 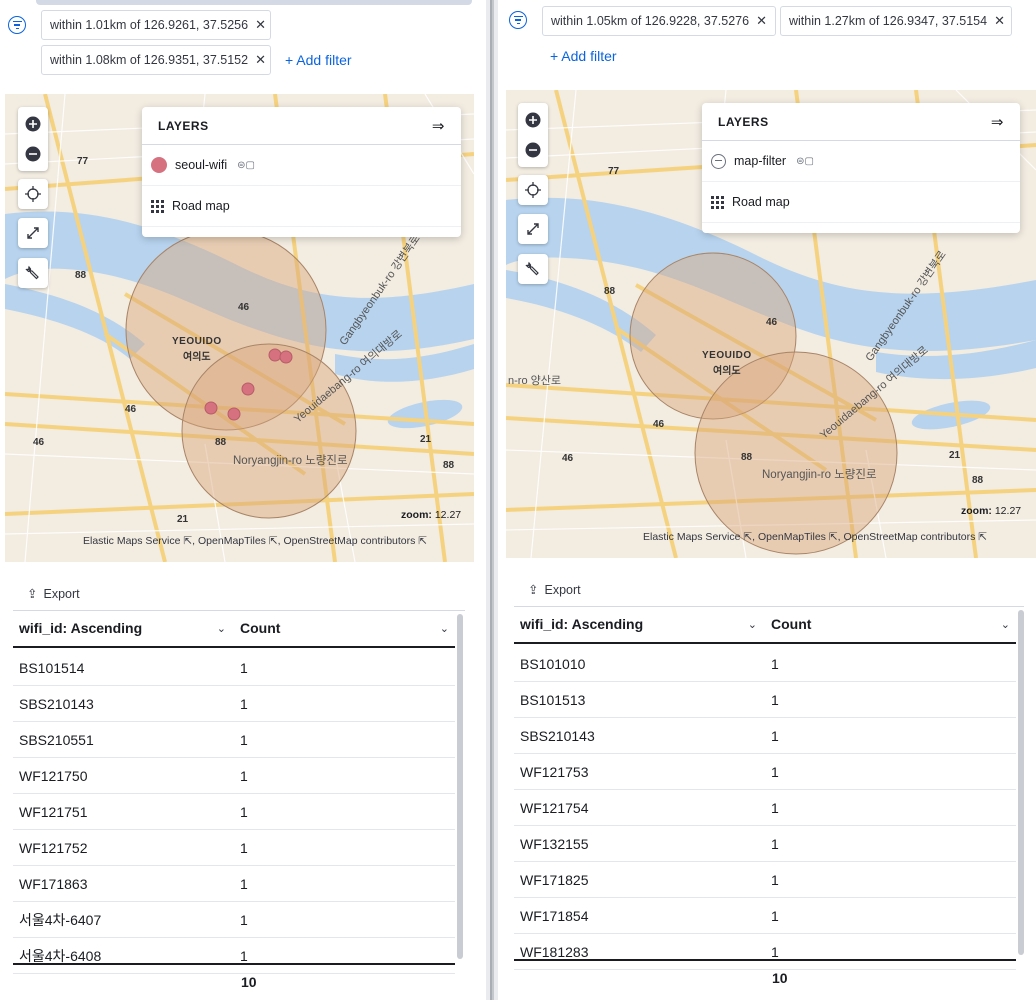 I want to click on filter-pill: within 1.01km of 126.9261, 37.5256 ✕, so click(x=156, y=25).